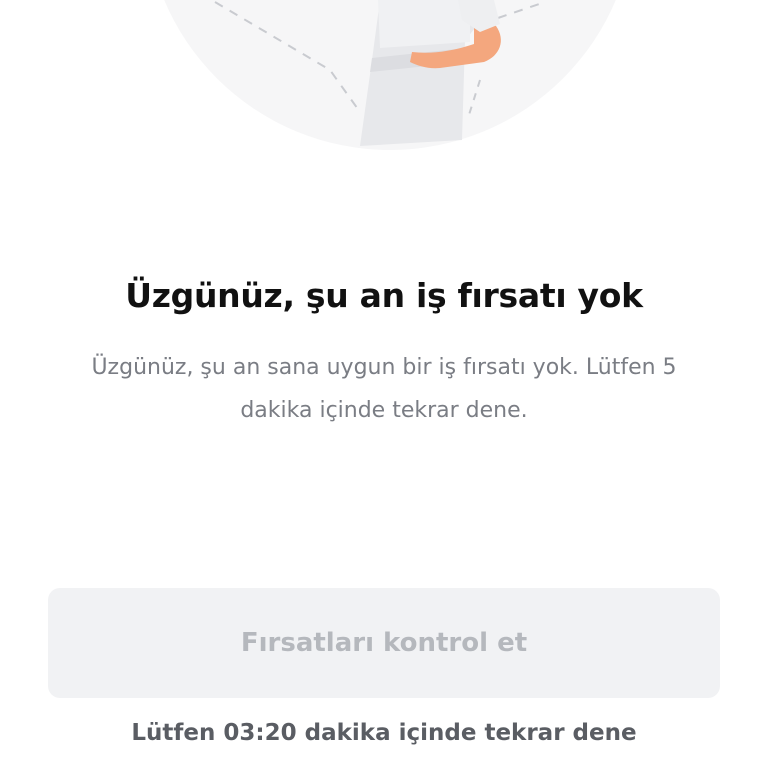  What do you see at coordinates (424, 24) in the screenshot?
I see `person-shirt-top` at bounding box center [424, 24].